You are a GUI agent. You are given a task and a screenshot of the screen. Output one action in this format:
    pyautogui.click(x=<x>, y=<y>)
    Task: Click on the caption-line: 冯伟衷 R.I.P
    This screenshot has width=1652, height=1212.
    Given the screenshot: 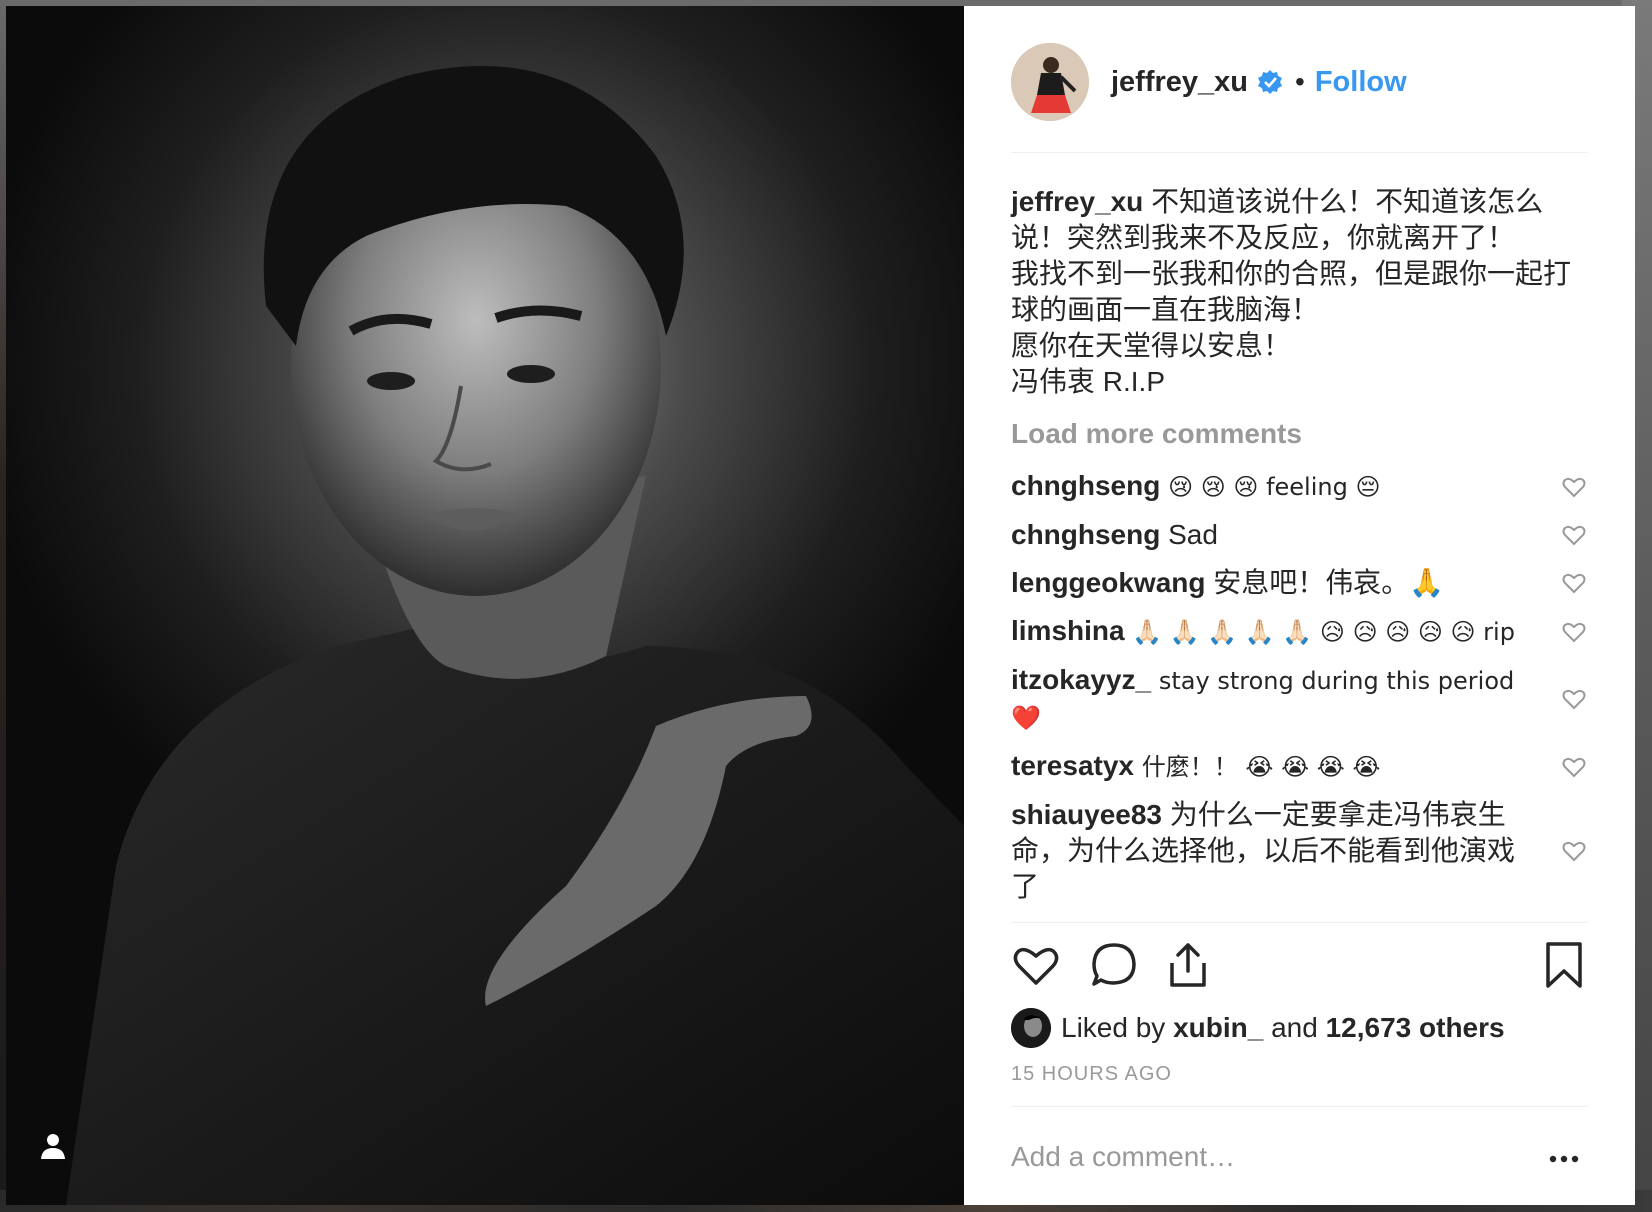 What is the action you would take?
    pyautogui.click(x=1088, y=381)
    